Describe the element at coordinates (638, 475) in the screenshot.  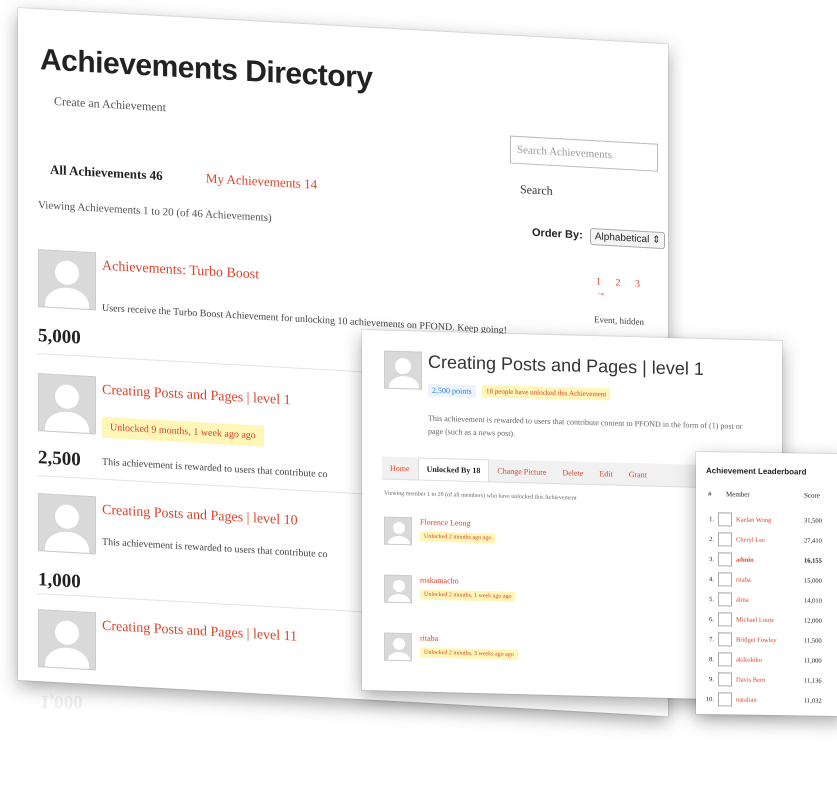
I see `tab-grant: Grant` at that location.